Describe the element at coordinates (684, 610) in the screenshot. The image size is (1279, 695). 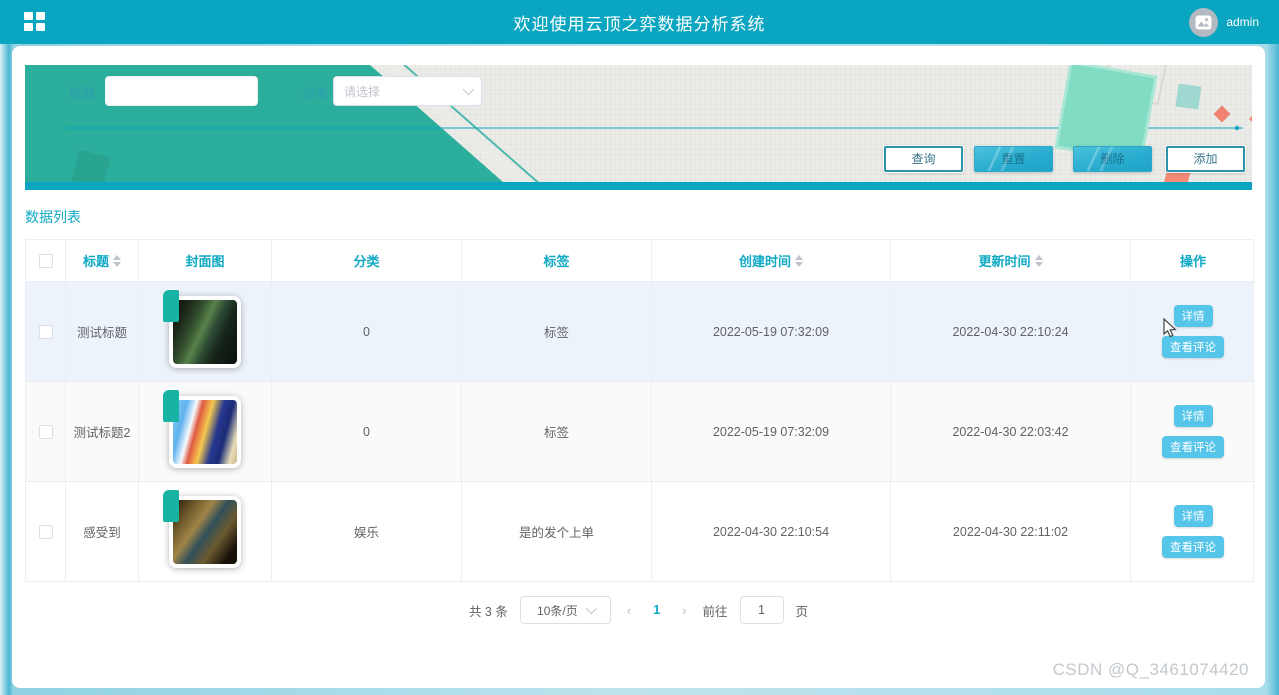
I see `next-page-button: ›` at that location.